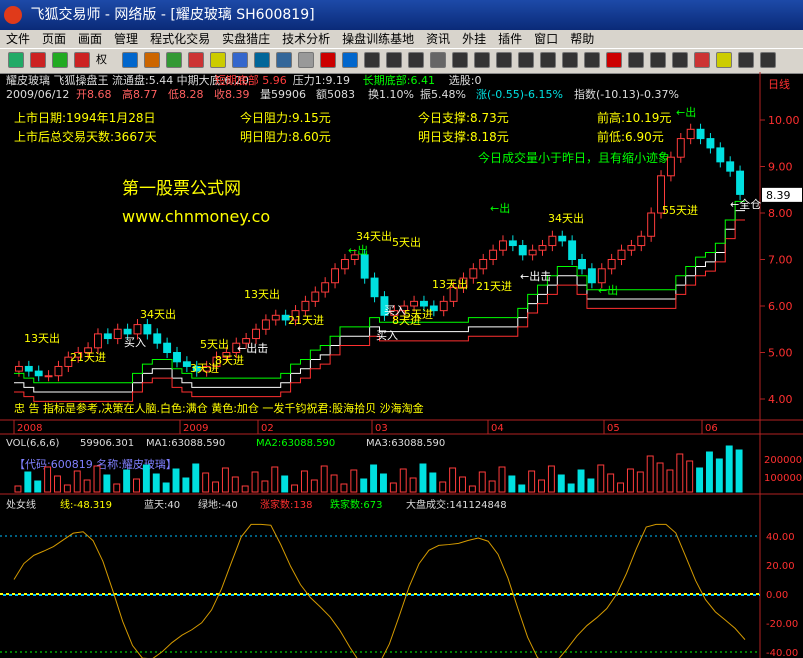 The image size is (803, 658). What do you see at coordinates (284, 60) in the screenshot?
I see `window-icon` at bounding box center [284, 60].